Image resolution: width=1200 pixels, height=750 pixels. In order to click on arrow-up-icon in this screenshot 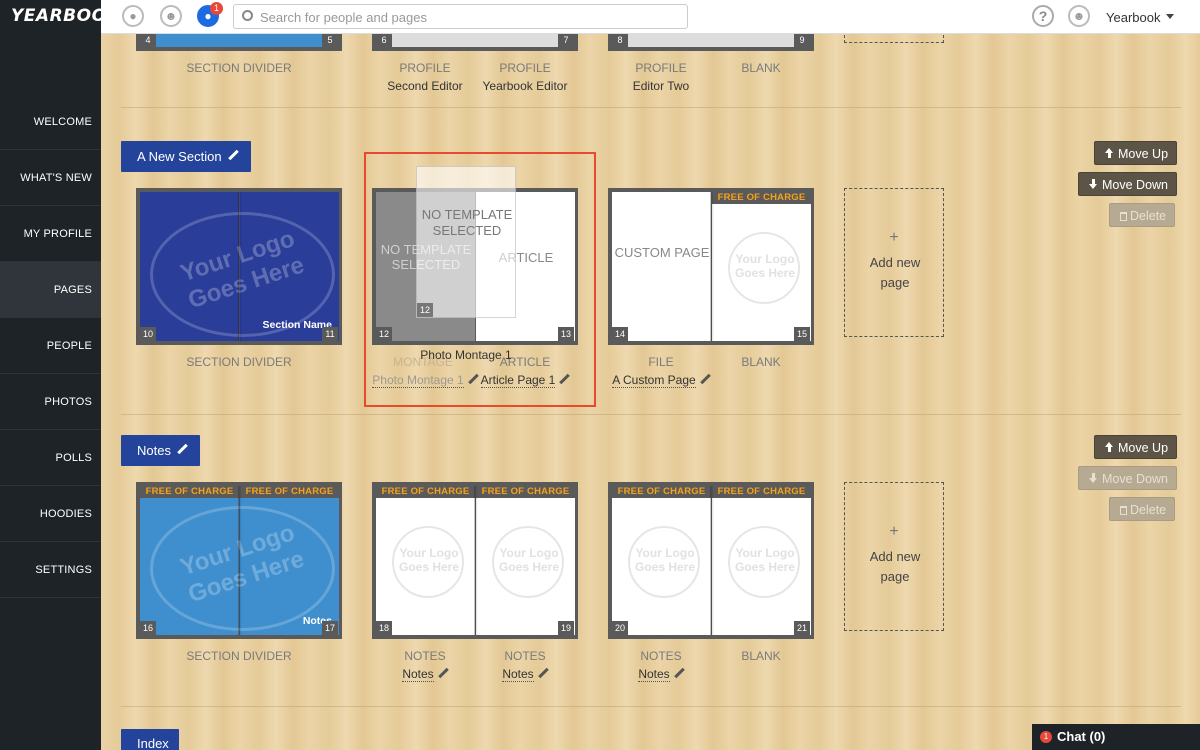, I will do `click(1109, 447)`.